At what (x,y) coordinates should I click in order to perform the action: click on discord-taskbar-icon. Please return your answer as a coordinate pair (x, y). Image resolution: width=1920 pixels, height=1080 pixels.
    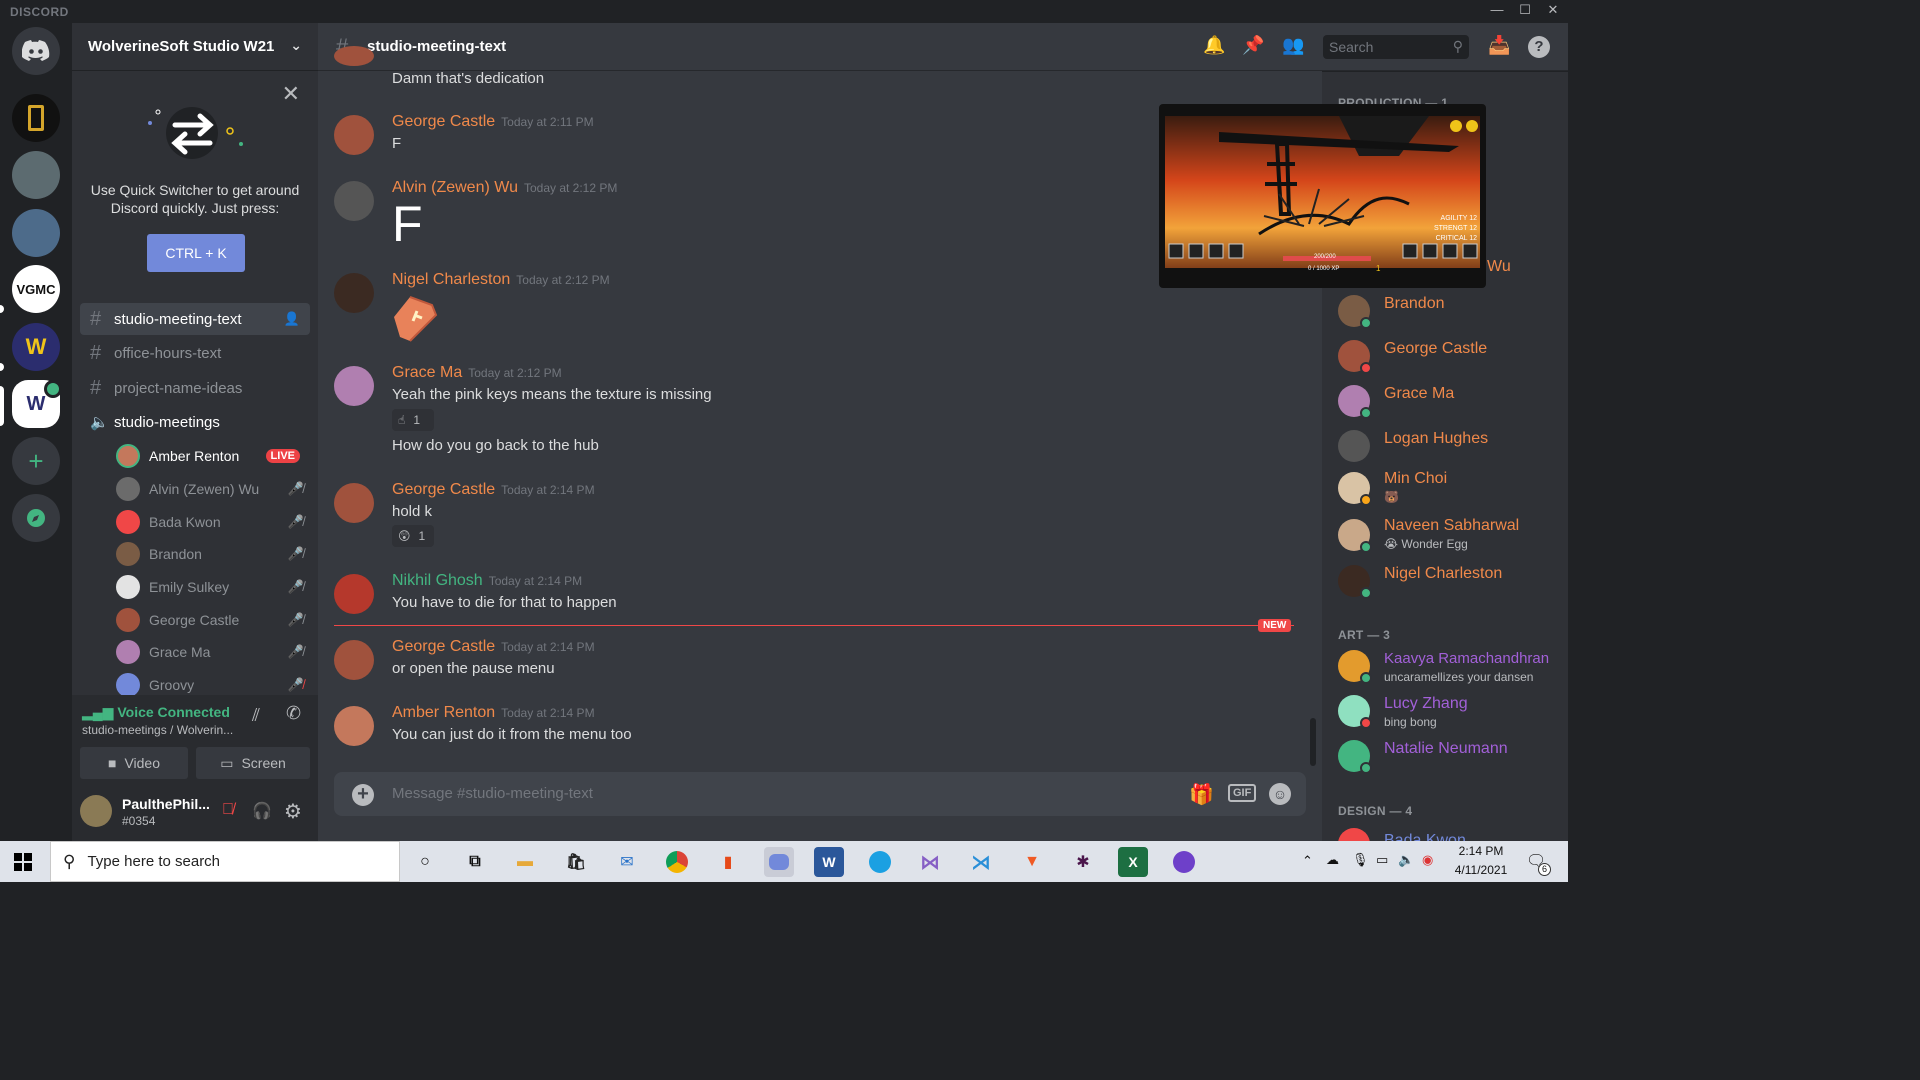
    Looking at the image, I should click on (779, 862).